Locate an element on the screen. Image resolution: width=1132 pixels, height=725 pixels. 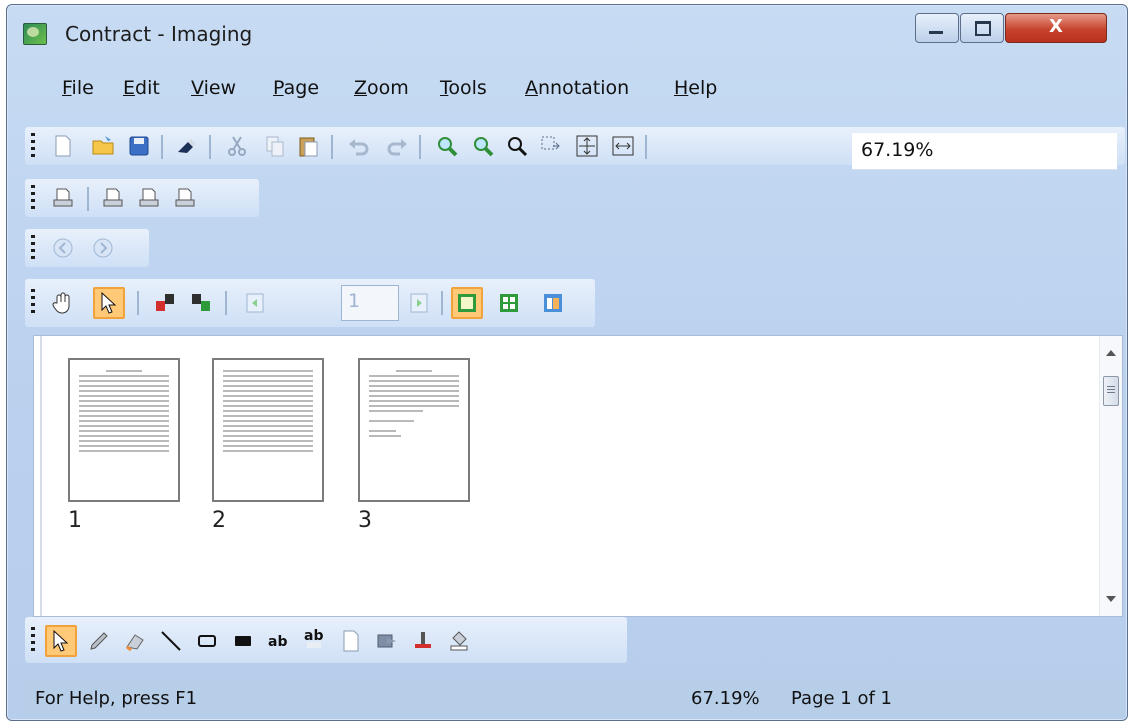
attach-a-note-icon: ab is located at coordinates (315, 639).